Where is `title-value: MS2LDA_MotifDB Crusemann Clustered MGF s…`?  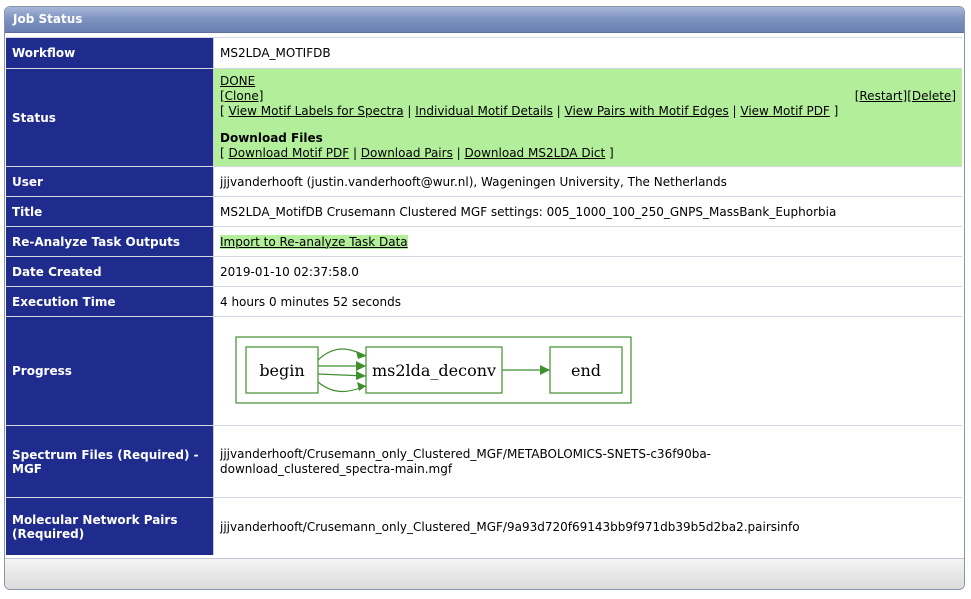
title-value: MS2LDA_MotifDB Crusemann Clustered MGF s… is located at coordinates (588, 211).